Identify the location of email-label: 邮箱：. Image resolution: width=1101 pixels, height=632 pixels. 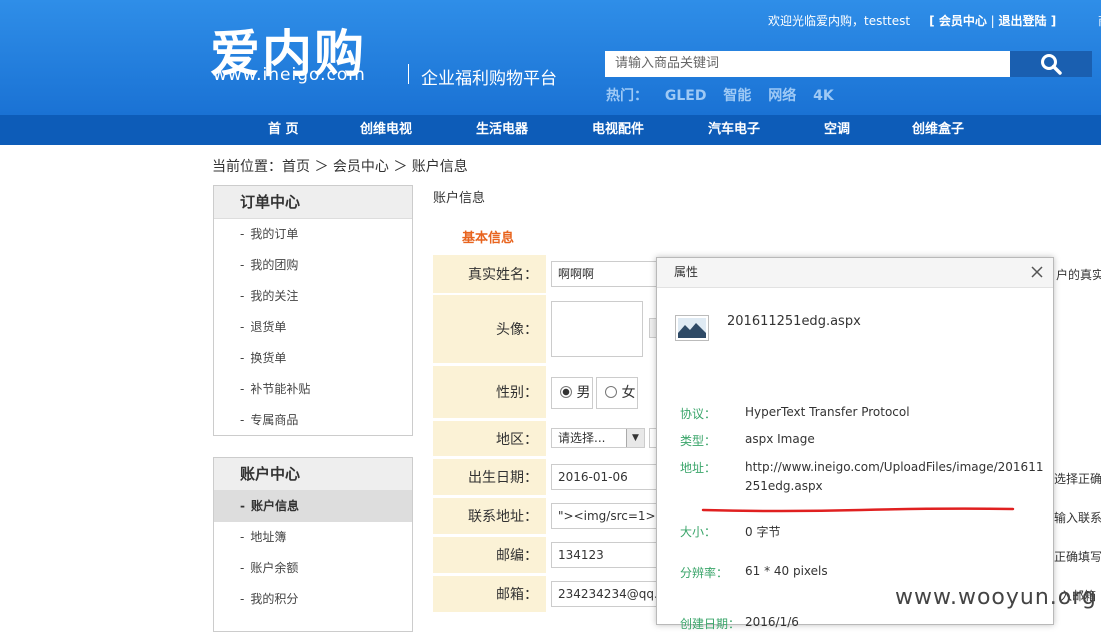
(489, 594).